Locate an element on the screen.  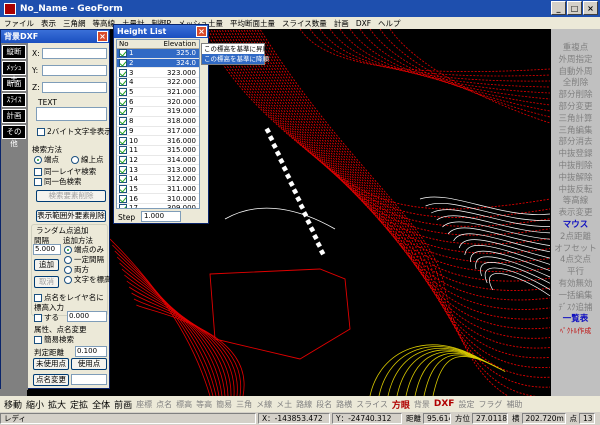
table-row: 15 311.000 is located at coordinates (158, 189).